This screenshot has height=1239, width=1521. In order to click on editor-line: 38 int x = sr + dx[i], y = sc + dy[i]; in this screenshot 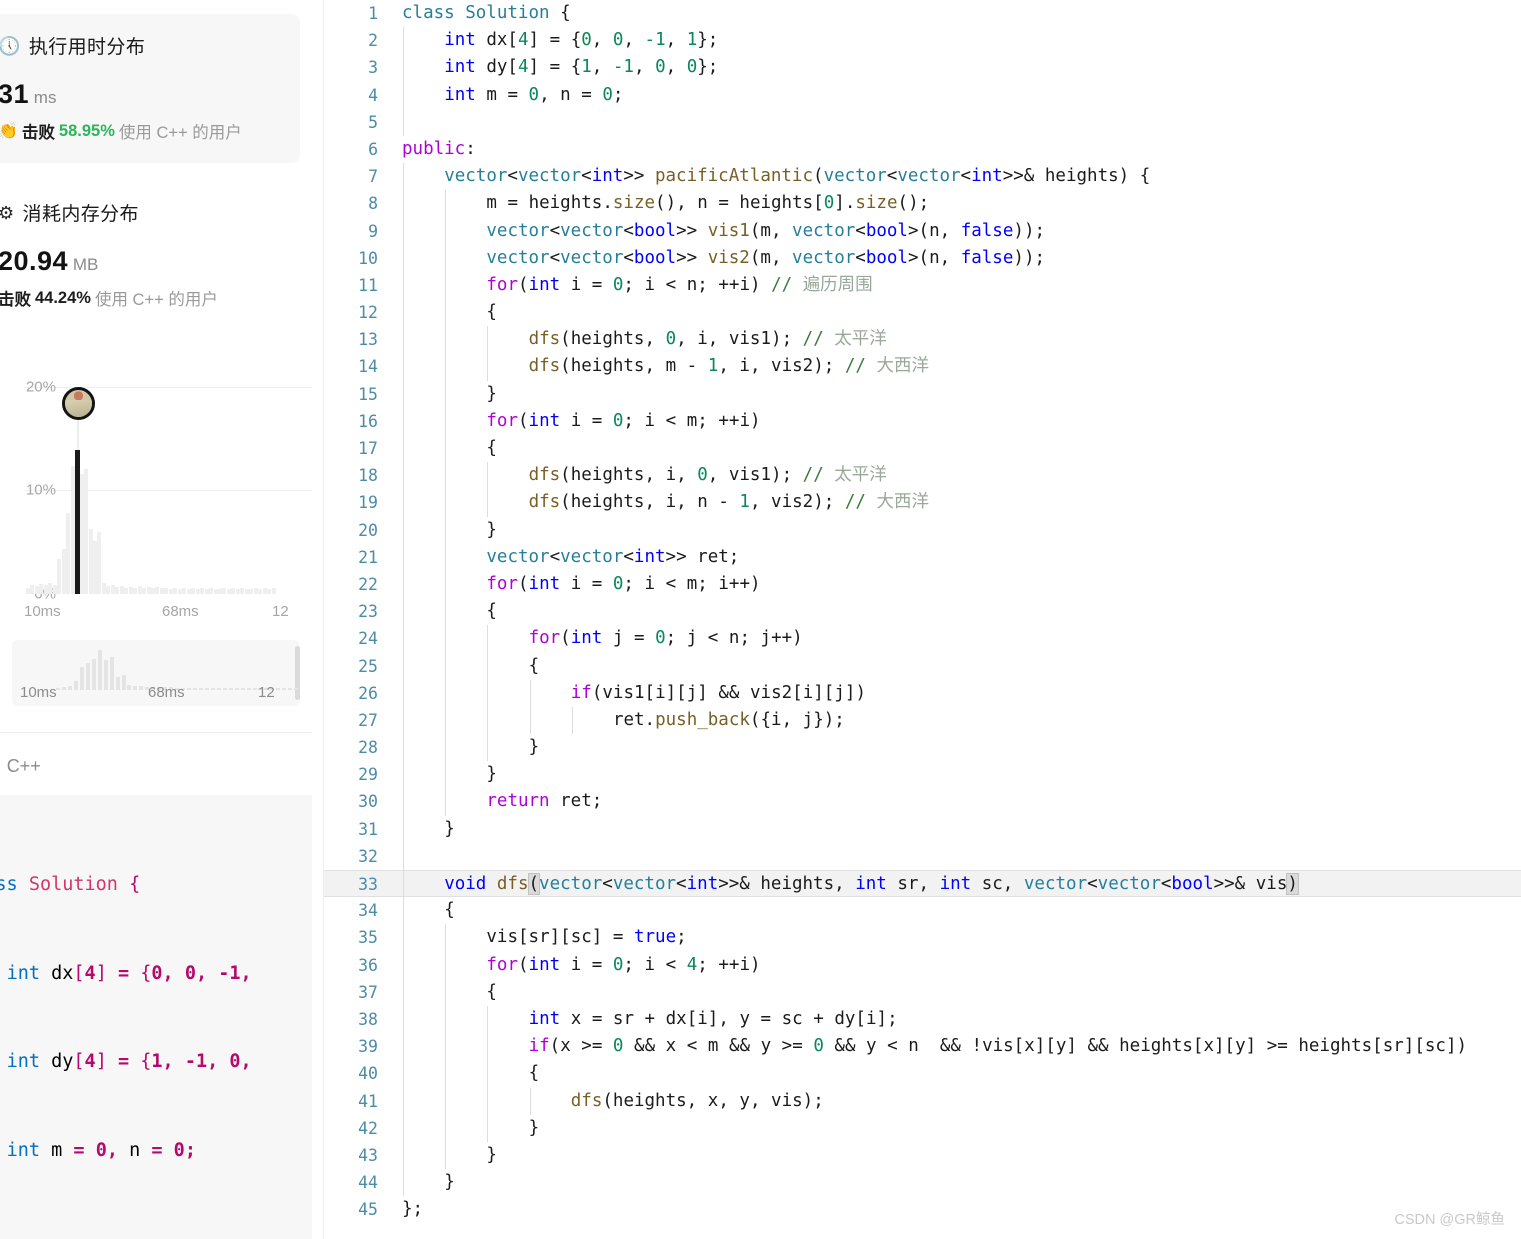, I will do `click(922, 1019)`.